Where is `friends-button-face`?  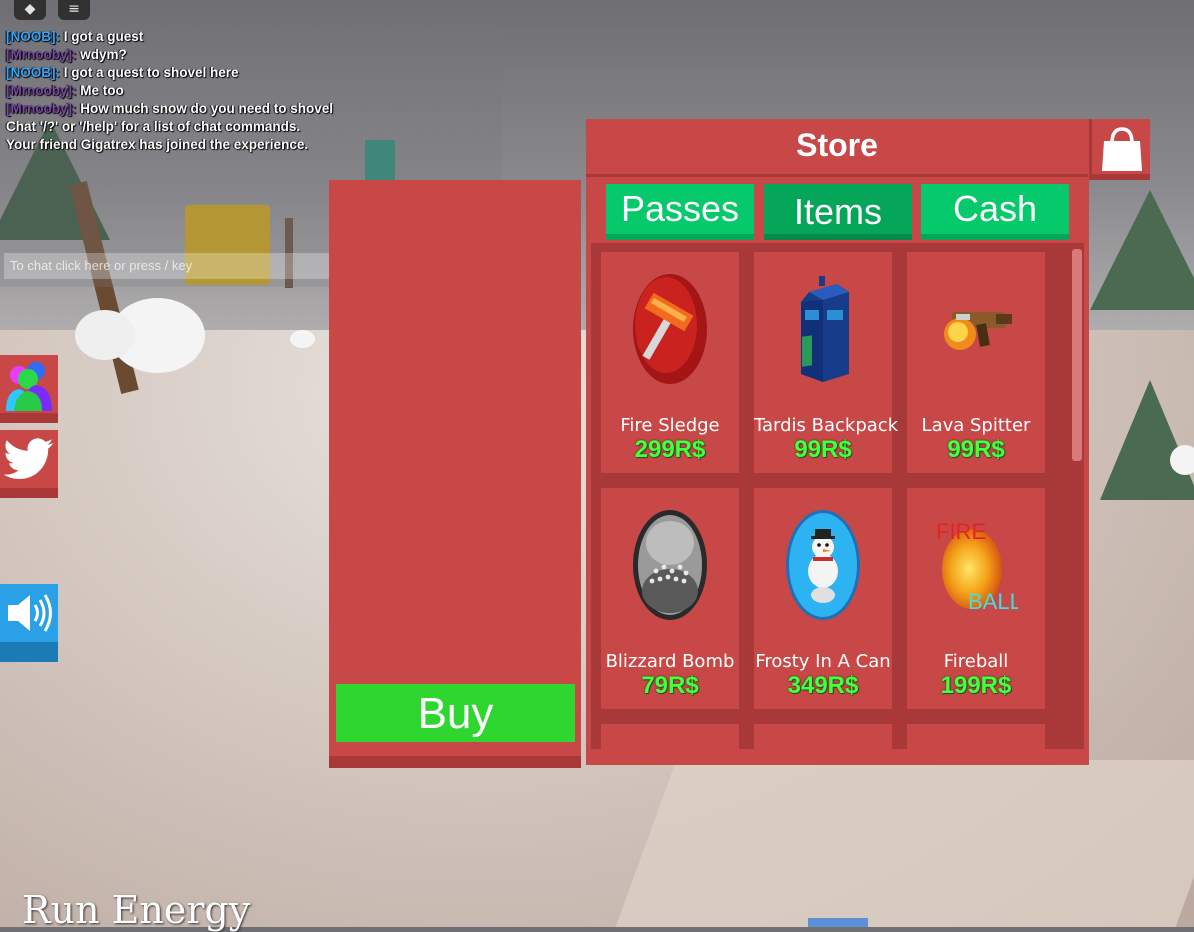
friends-button-face is located at coordinates (29, 384).